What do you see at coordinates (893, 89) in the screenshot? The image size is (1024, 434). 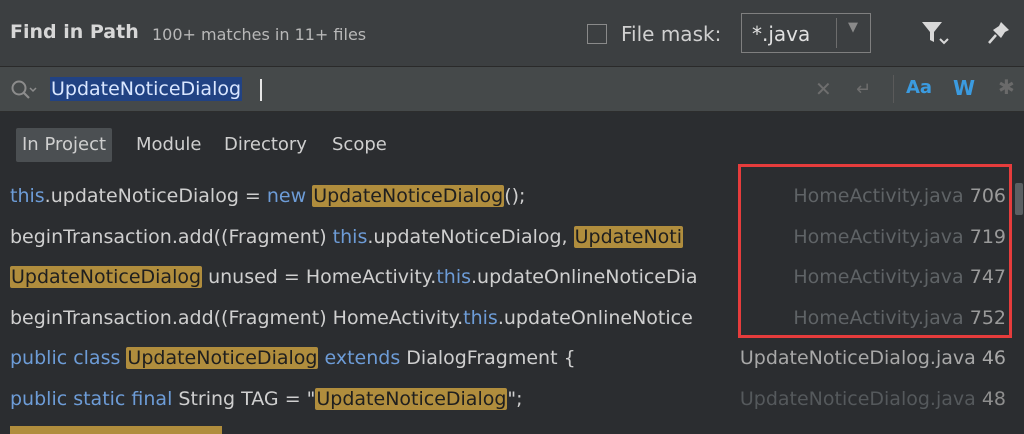 I see `search-divider` at bounding box center [893, 89].